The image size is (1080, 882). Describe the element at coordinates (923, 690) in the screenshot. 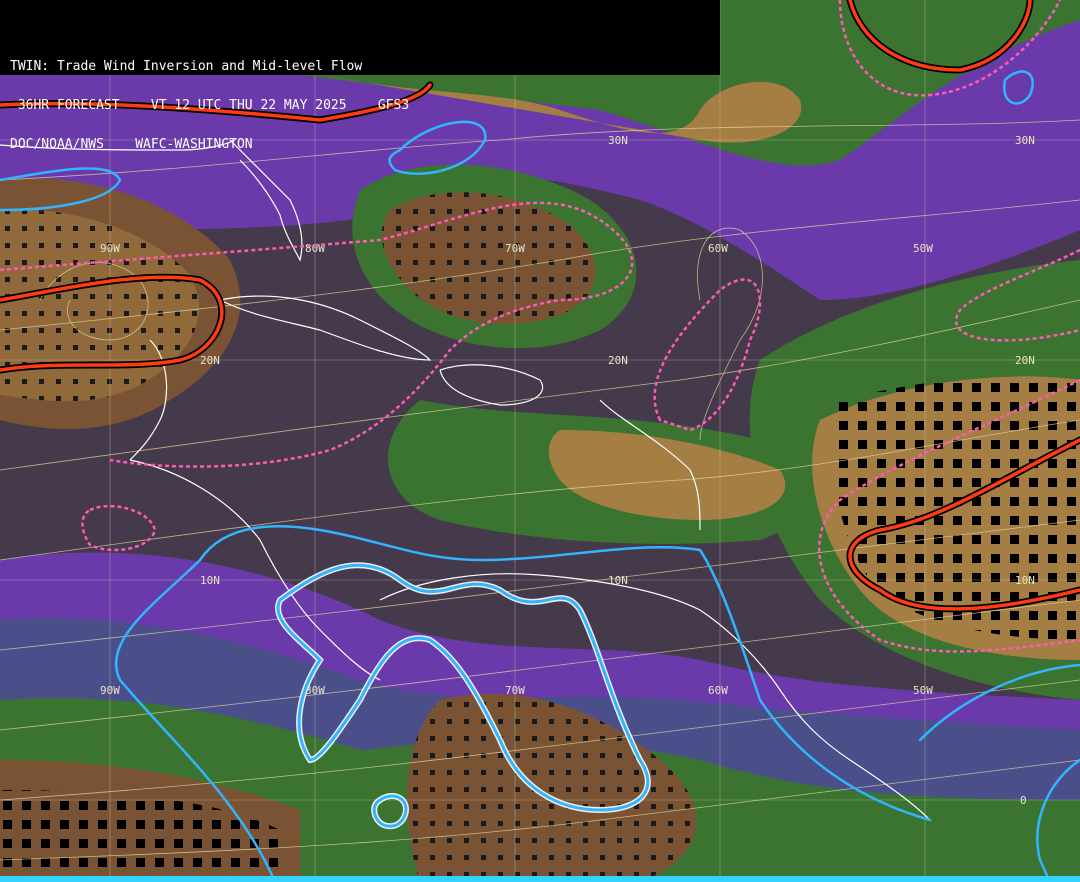

I see `lon-label-50w-south: 50W` at that location.